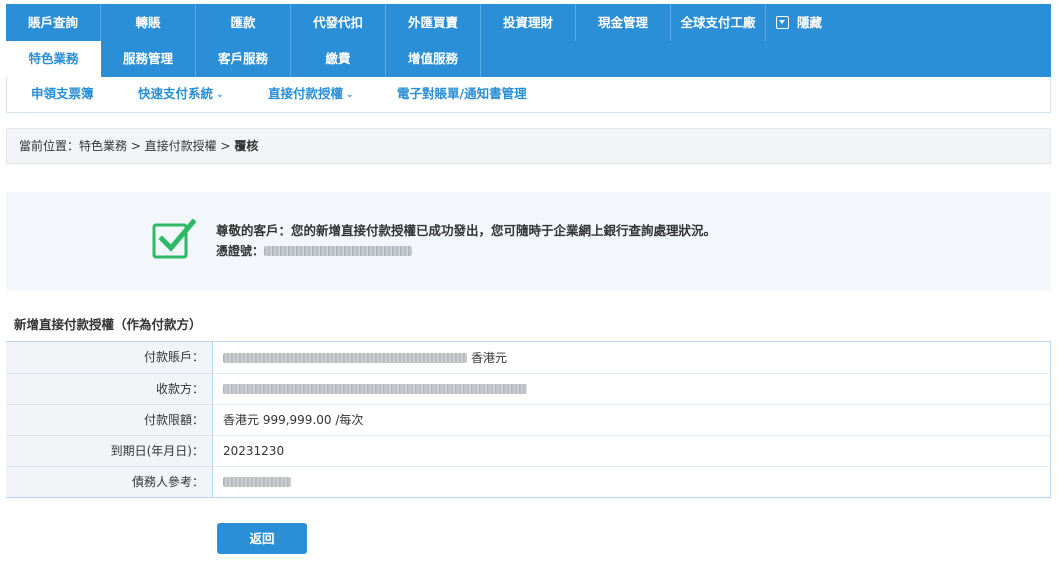 The image size is (1058, 562). I want to click on expiry-date-label: 到期日(年月日)：, so click(109, 451).